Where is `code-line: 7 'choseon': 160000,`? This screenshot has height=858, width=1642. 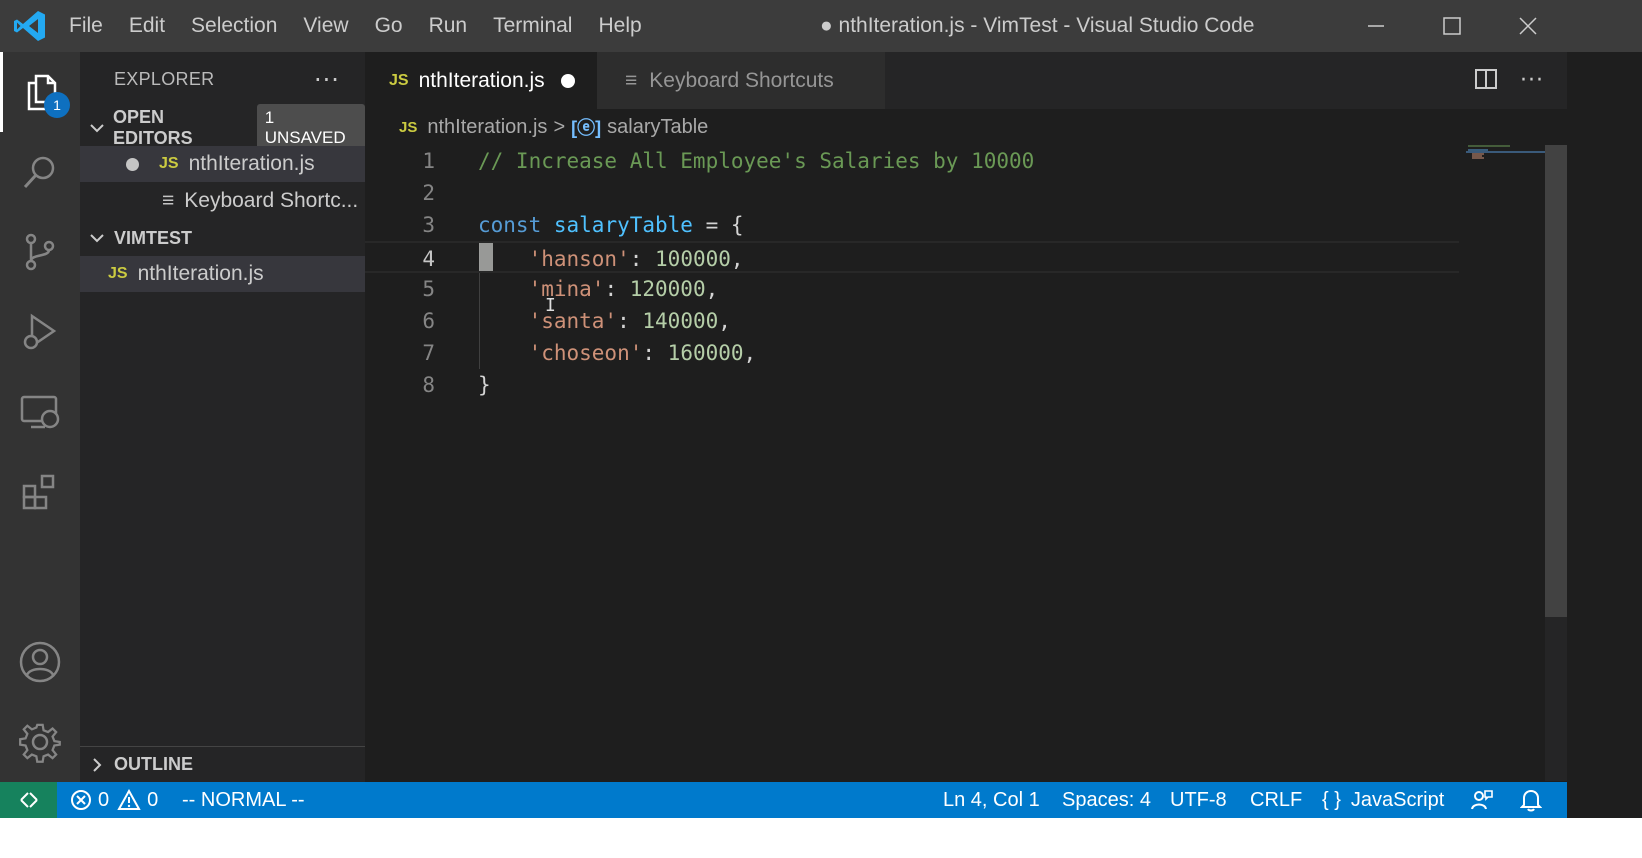
code-line: 7 'choseon': 160000, is located at coordinates (912, 353).